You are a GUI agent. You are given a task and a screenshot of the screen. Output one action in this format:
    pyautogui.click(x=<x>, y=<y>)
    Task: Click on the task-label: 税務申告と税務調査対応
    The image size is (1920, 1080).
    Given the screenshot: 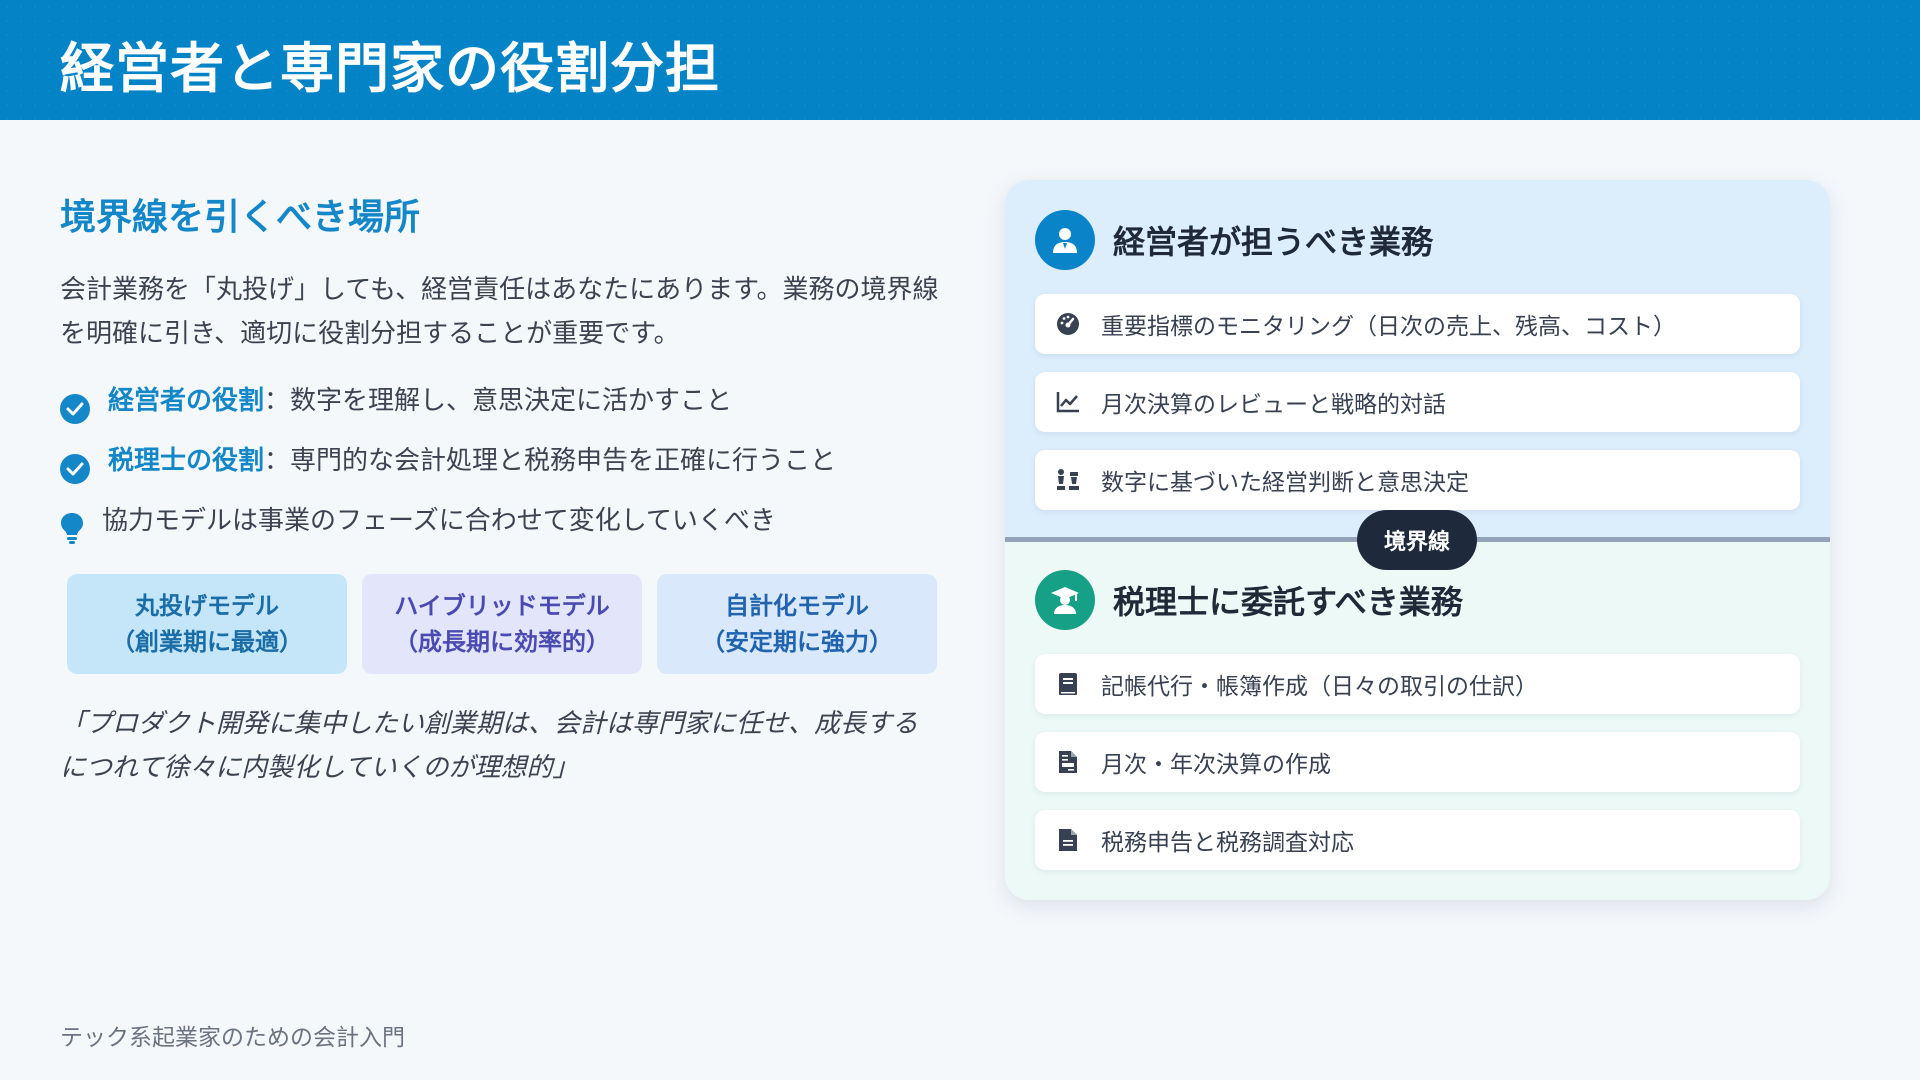 What is the action you would take?
    pyautogui.click(x=1227, y=843)
    